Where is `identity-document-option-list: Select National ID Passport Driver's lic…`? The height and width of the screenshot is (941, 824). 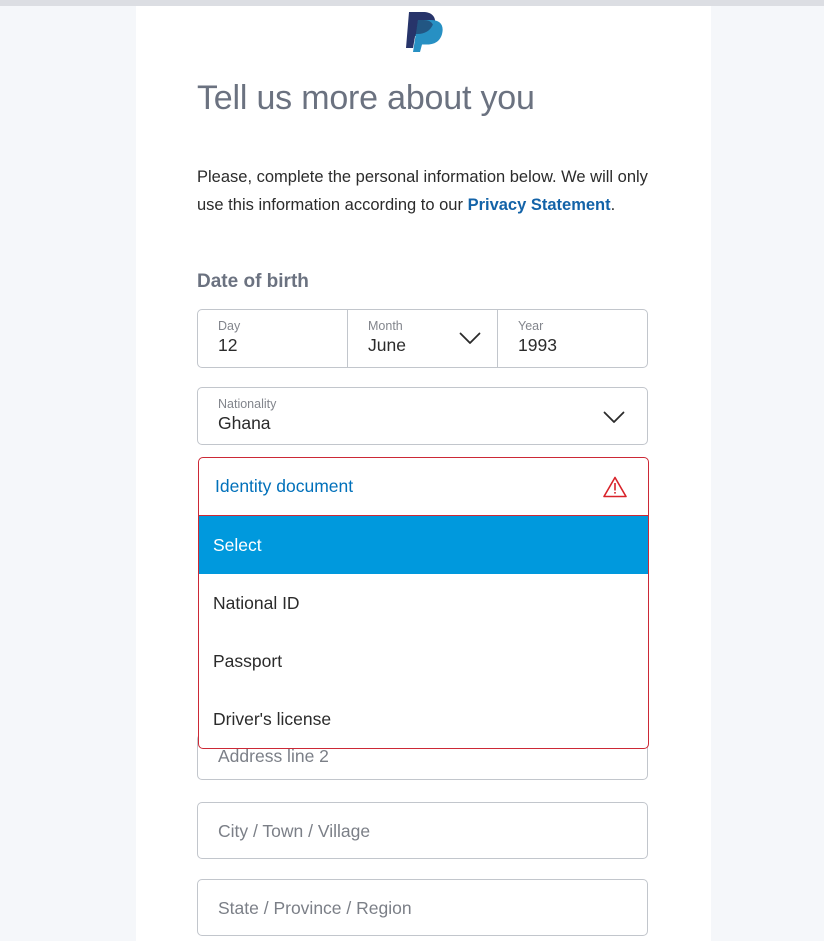 identity-document-option-list: Select National ID Passport Driver's lic… is located at coordinates (423, 632).